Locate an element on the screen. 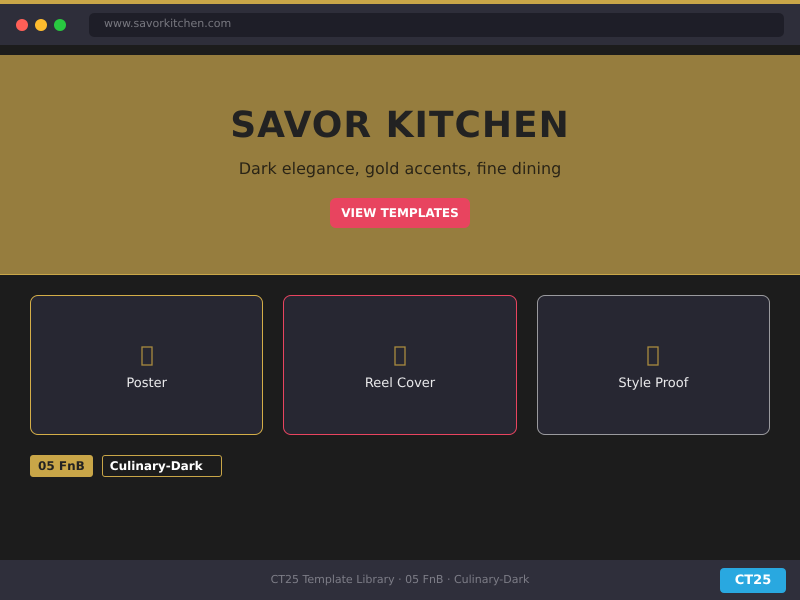  tag: 05 FnB is located at coordinates (61, 466).